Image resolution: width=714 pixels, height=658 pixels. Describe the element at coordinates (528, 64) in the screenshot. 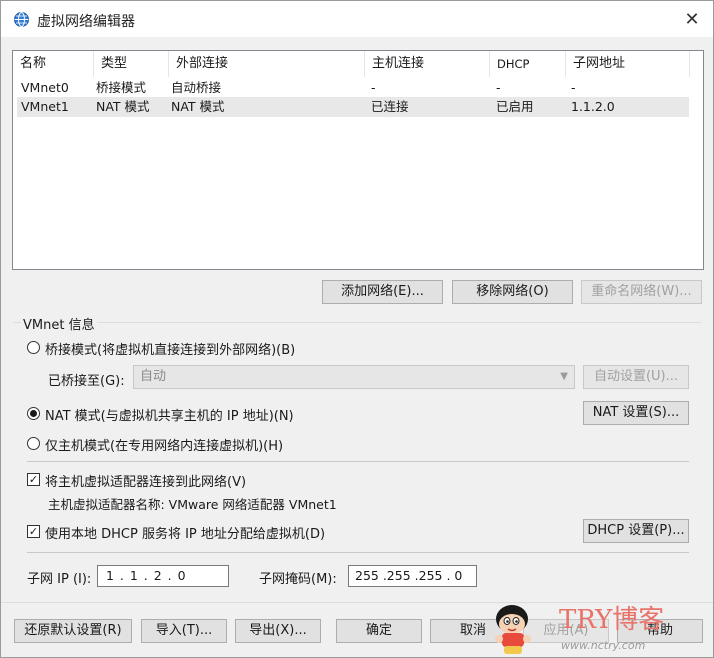

I see `column-header-dhcp: DHCP` at that location.